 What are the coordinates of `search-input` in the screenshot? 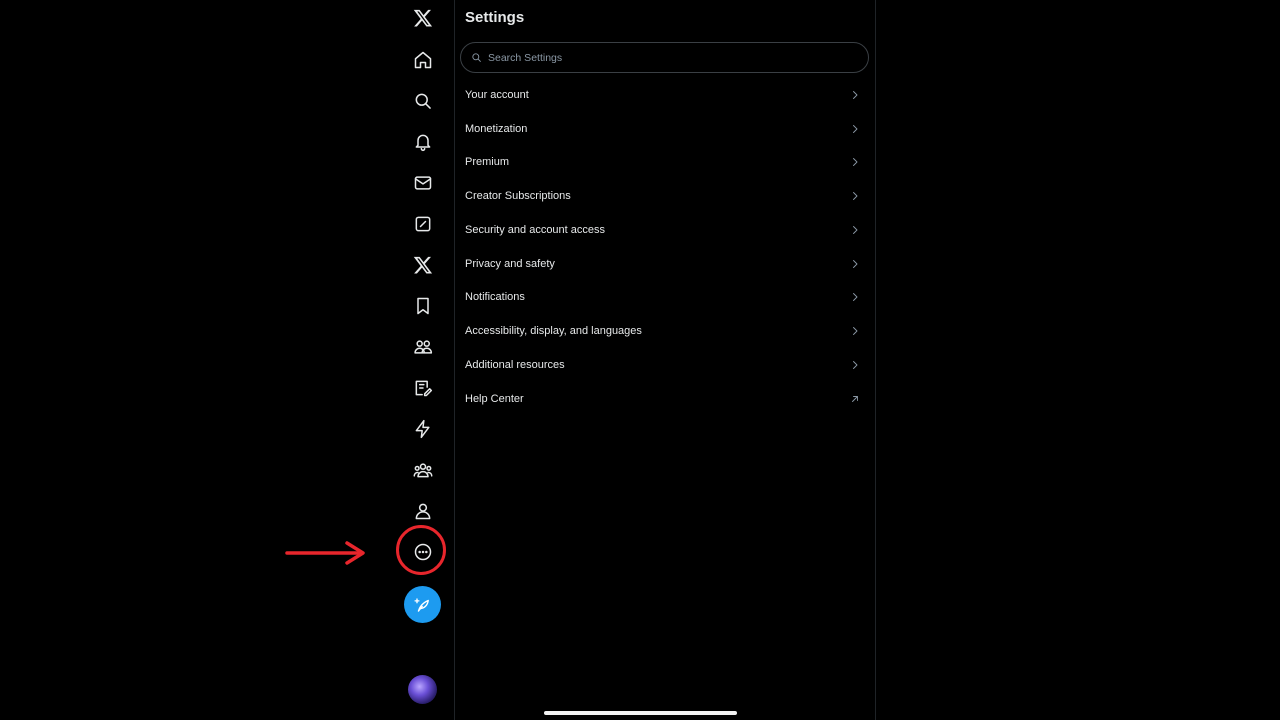 It's located at (668, 57).